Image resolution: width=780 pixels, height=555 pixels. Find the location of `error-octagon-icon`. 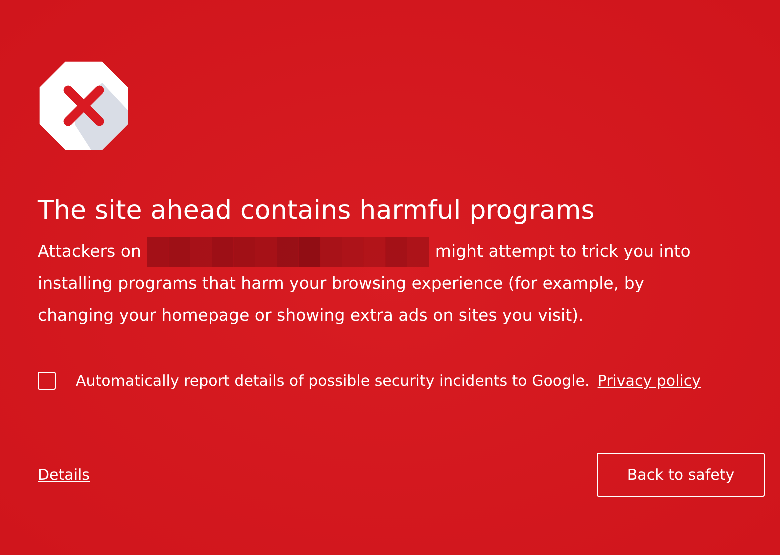

error-octagon-icon is located at coordinates (84, 106).